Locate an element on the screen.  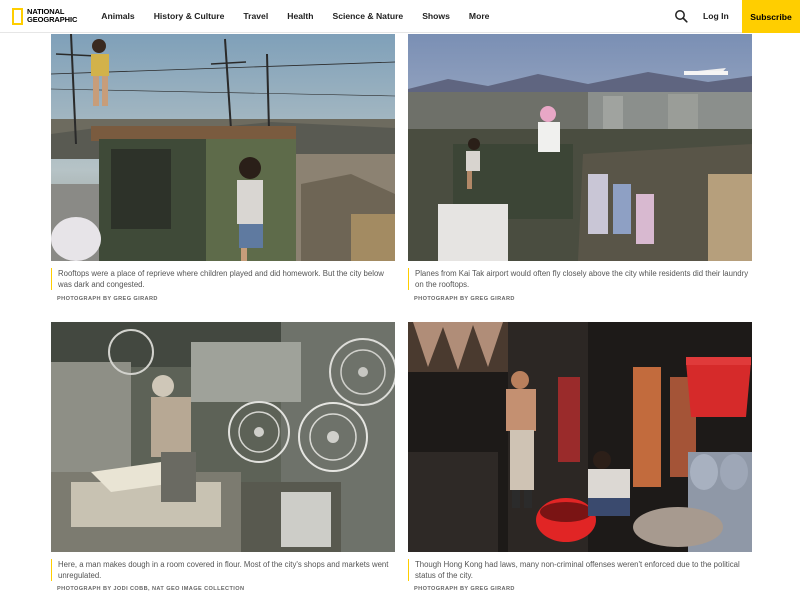
nav-item-more: More is located at coordinates (479, 16).